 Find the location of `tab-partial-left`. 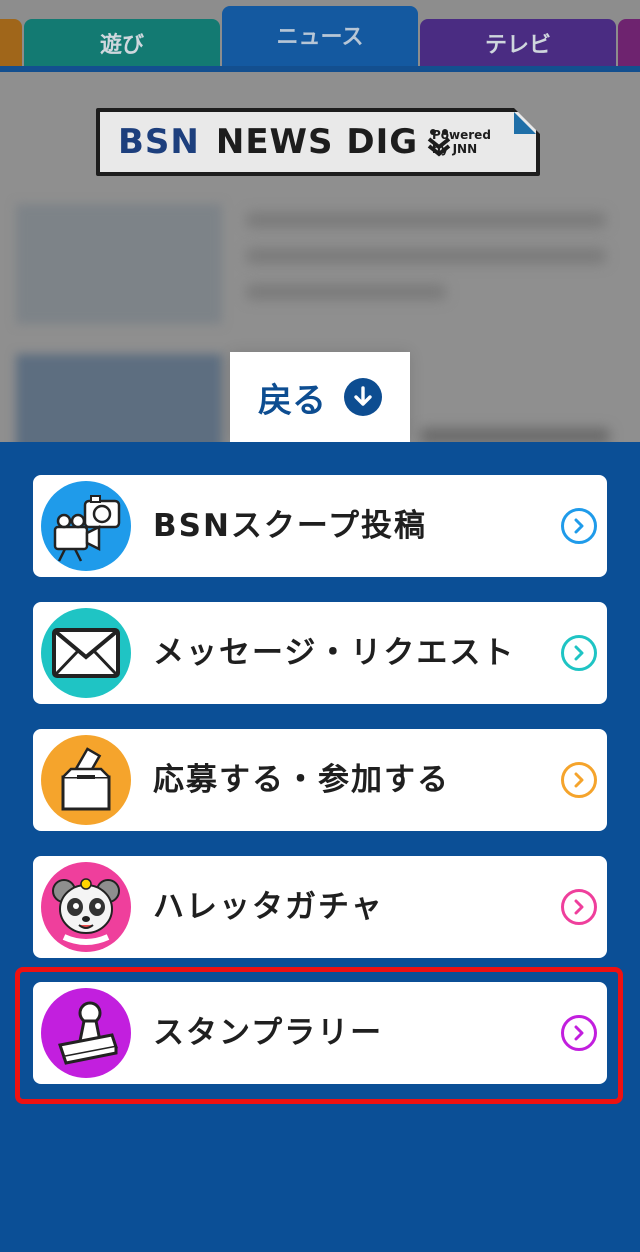

tab-partial-left is located at coordinates (11, 43).